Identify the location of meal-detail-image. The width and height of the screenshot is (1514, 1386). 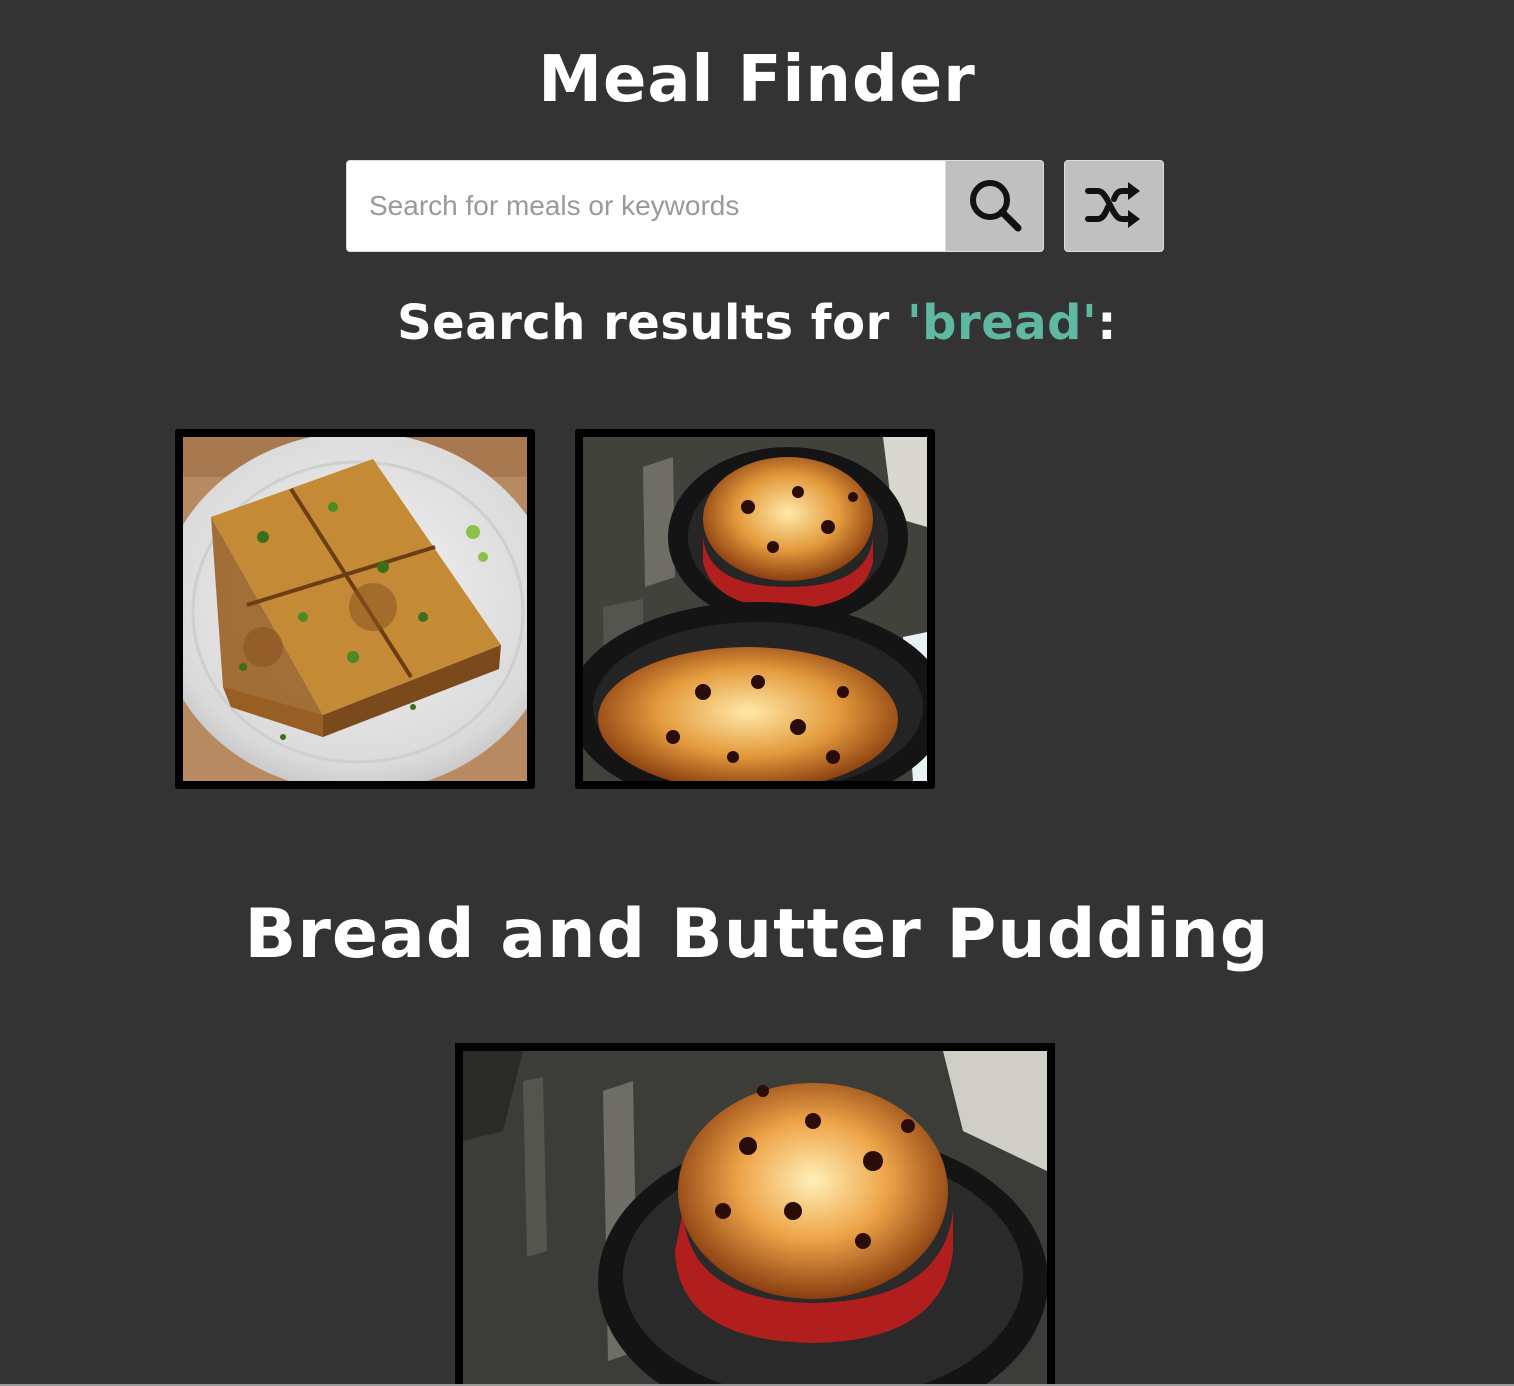
(755, 1214).